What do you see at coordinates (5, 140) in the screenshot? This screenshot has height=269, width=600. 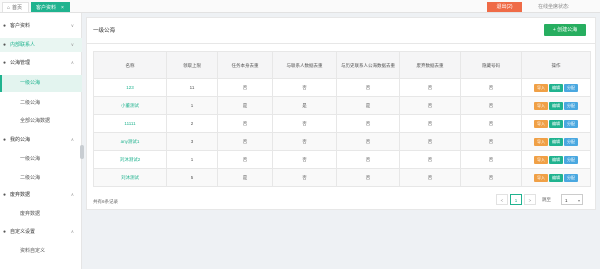 I see `user-icon: ●` at bounding box center [5, 140].